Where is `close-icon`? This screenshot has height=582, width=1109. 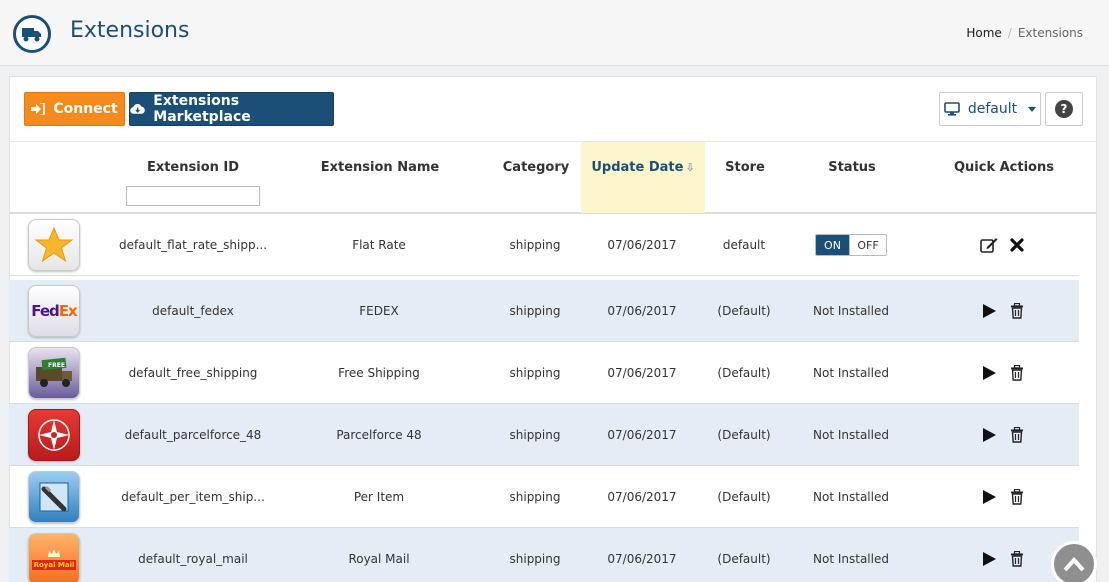
close-icon is located at coordinates (1017, 245).